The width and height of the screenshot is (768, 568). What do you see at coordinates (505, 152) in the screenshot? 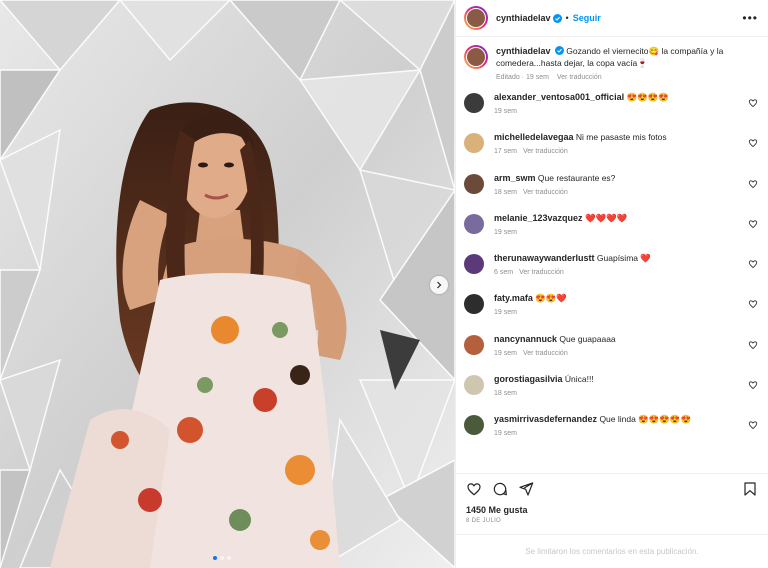
I see `comment-time: 17 sem` at bounding box center [505, 152].